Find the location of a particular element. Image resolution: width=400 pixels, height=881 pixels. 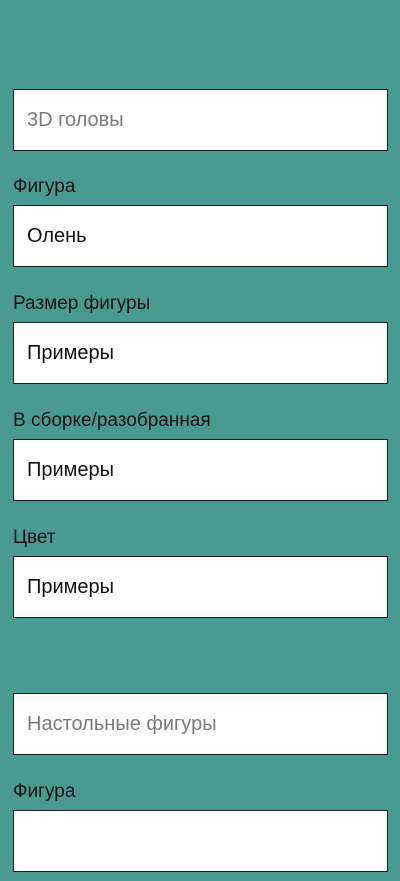

figure-size-select: Примеры is located at coordinates (200, 353).